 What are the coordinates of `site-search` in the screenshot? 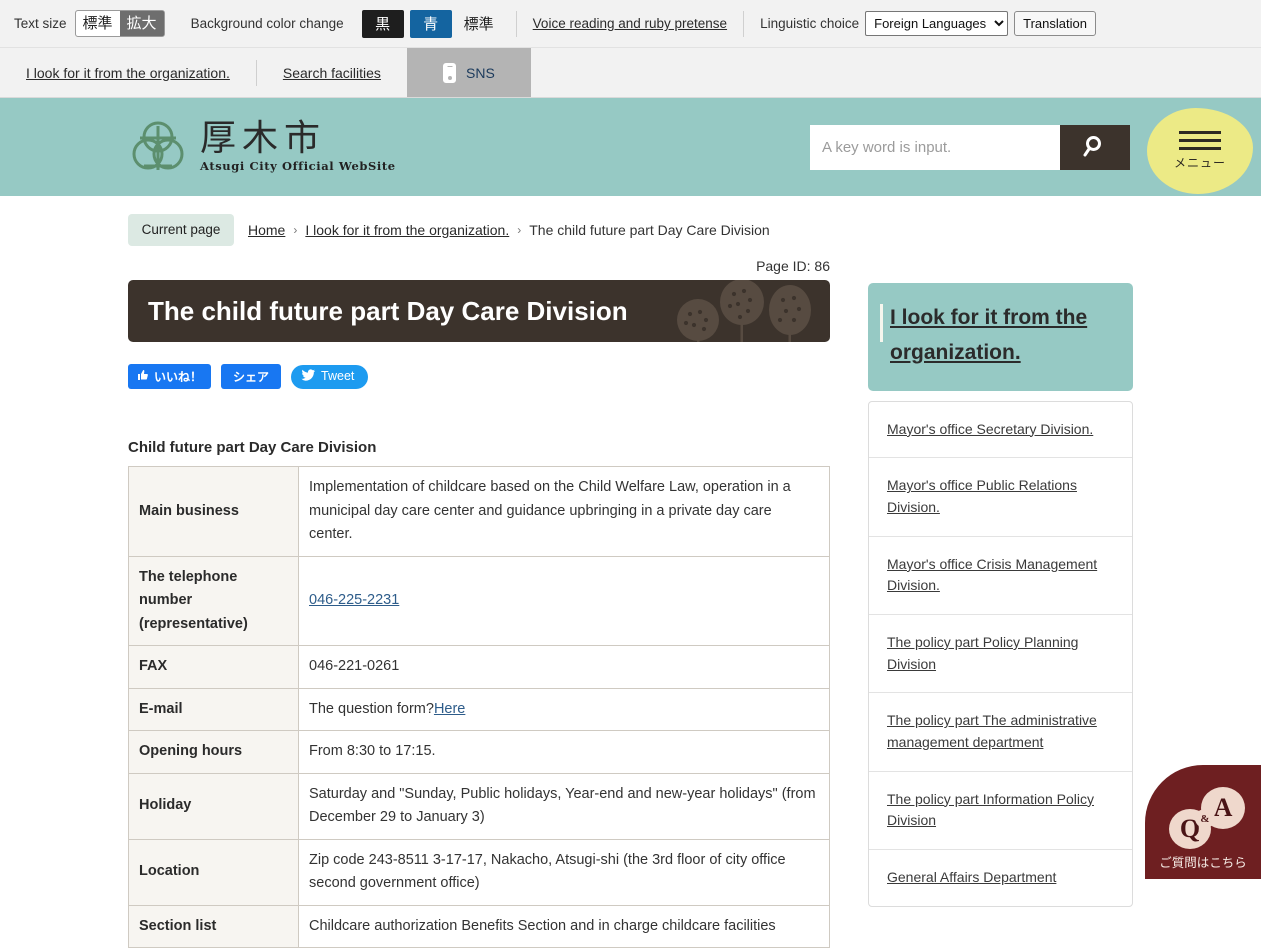 It's located at (970, 147).